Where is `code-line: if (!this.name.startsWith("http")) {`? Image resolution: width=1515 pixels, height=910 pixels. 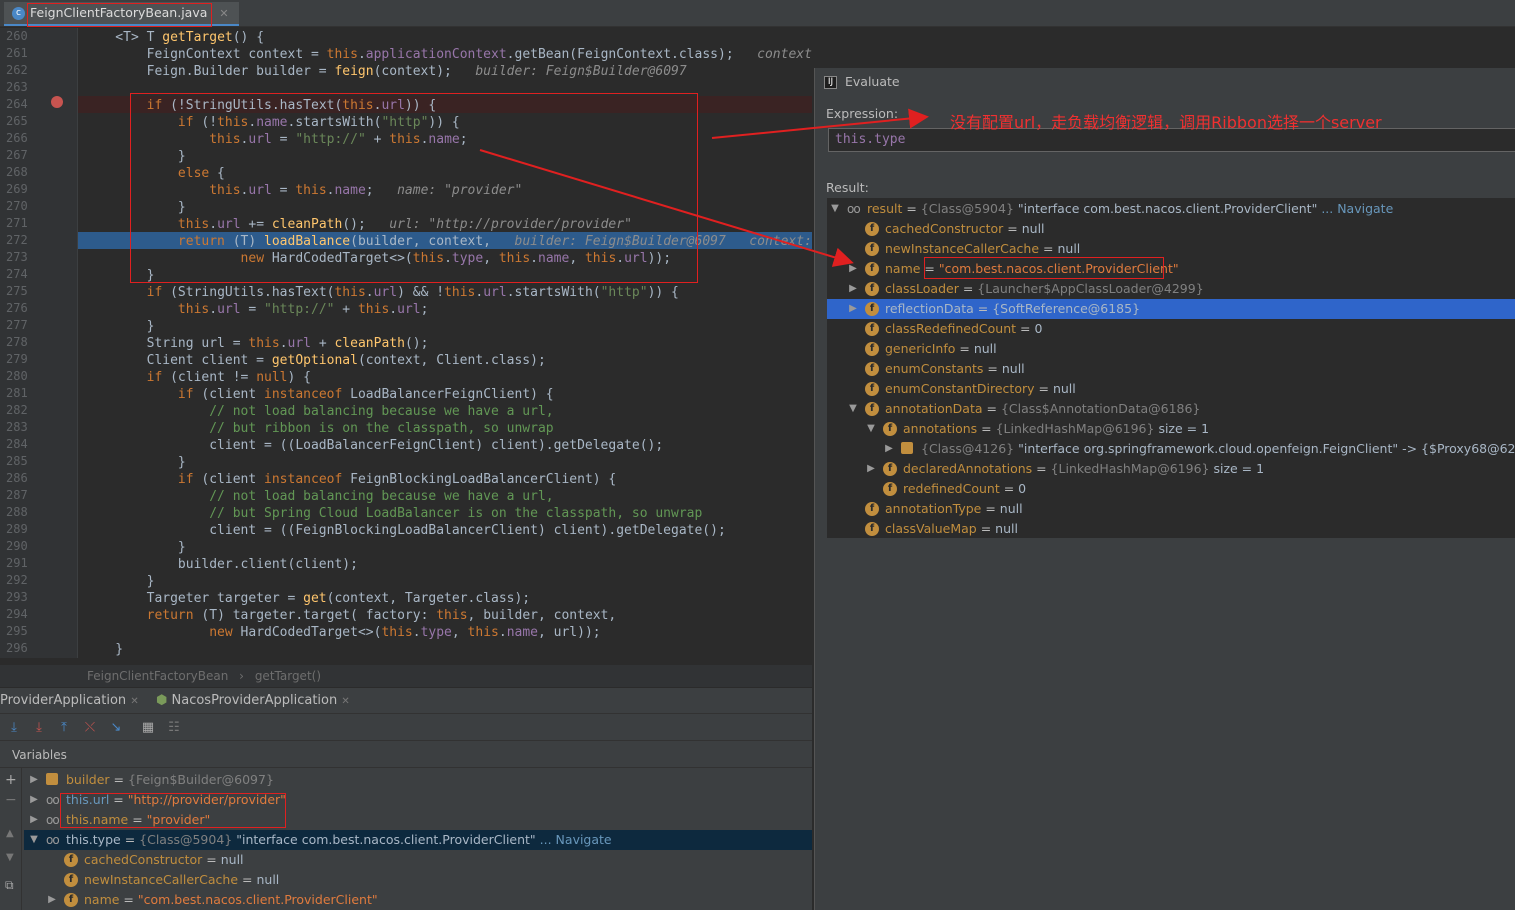
code-line: if (!this.name.startsWith("http")) { is located at coordinates (272, 122).